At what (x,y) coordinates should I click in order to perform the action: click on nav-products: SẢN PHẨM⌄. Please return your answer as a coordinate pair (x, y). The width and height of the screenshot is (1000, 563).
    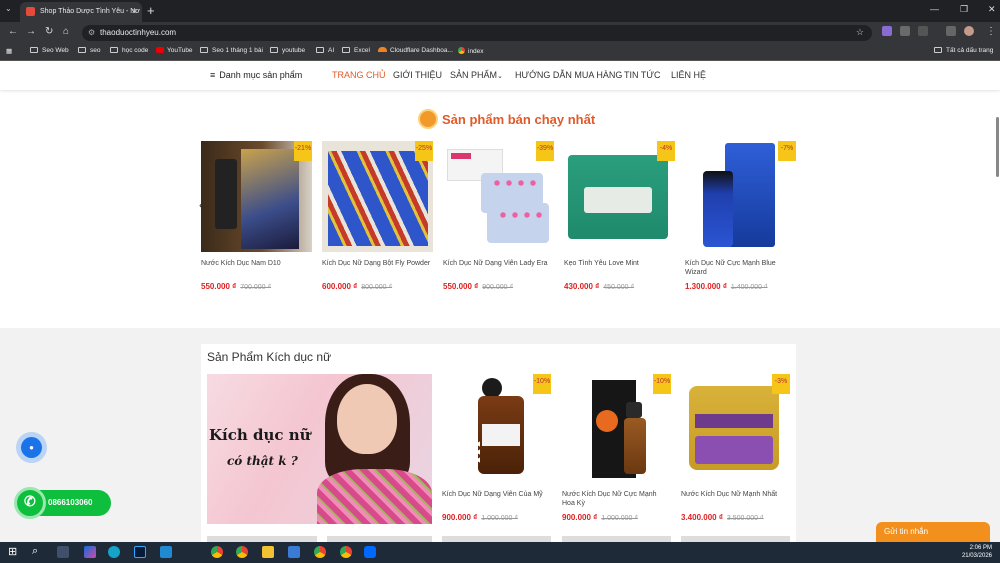
    Looking at the image, I should click on (476, 75).